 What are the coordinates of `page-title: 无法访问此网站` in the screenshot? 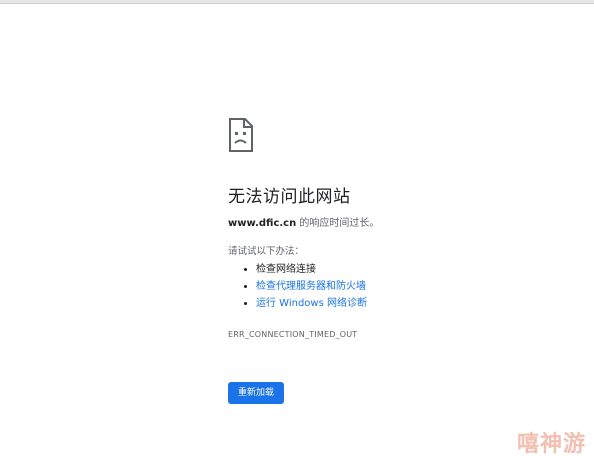 It's located at (289, 197).